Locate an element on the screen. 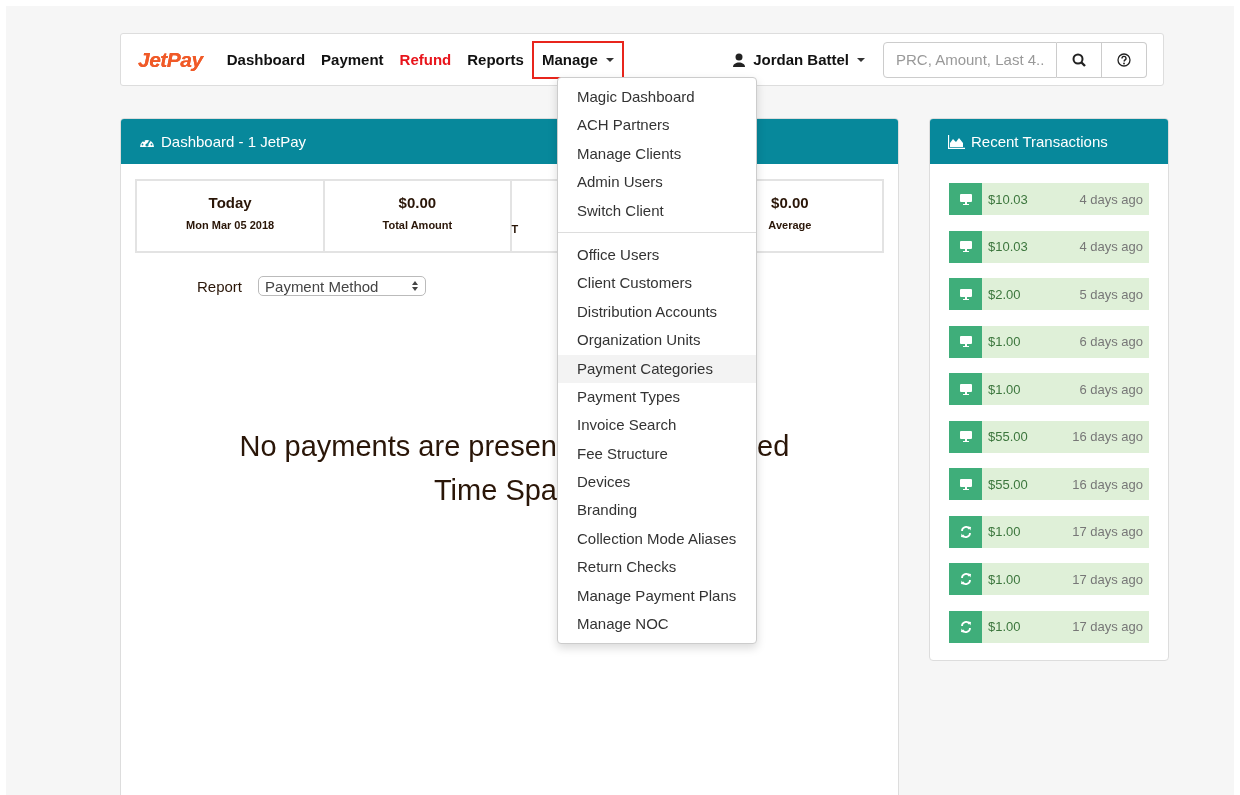 The width and height of the screenshot is (1240, 795). transaction-amount: $2.00 is located at coordinates (1005, 294).